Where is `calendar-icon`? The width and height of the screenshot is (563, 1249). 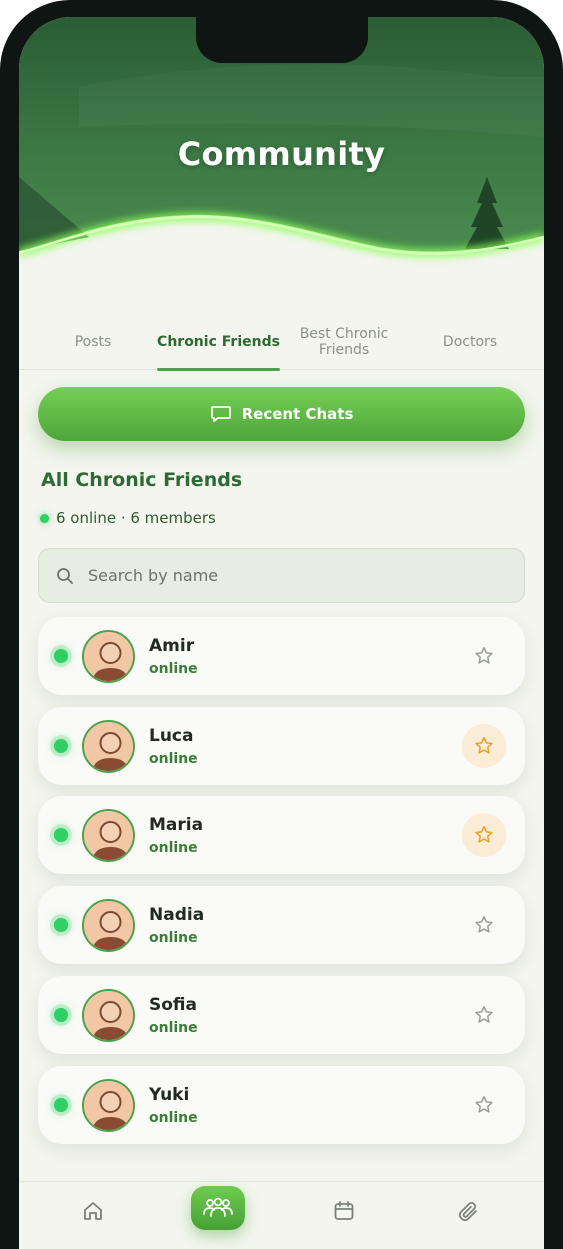
calendar-icon is located at coordinates (344, 1210).